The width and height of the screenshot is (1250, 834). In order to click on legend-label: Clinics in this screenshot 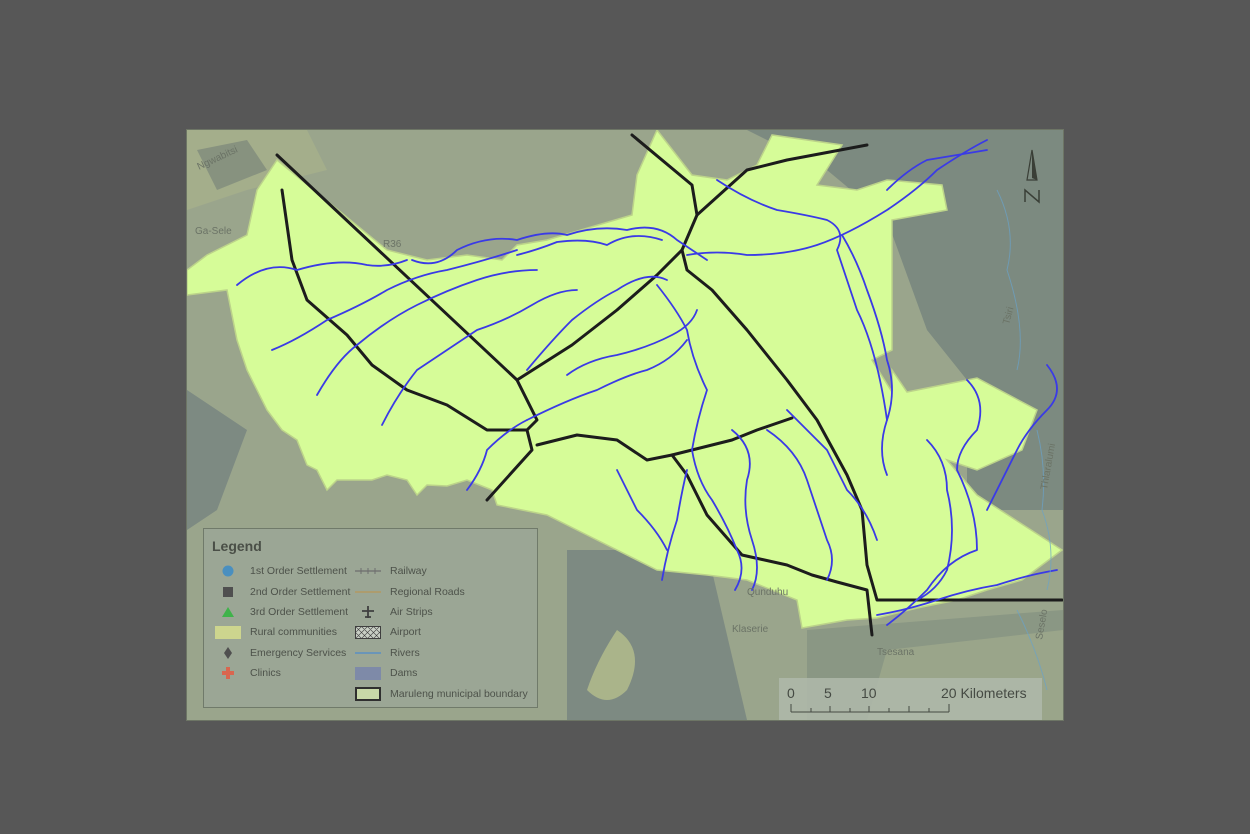, I will do `click(265, 673)`.